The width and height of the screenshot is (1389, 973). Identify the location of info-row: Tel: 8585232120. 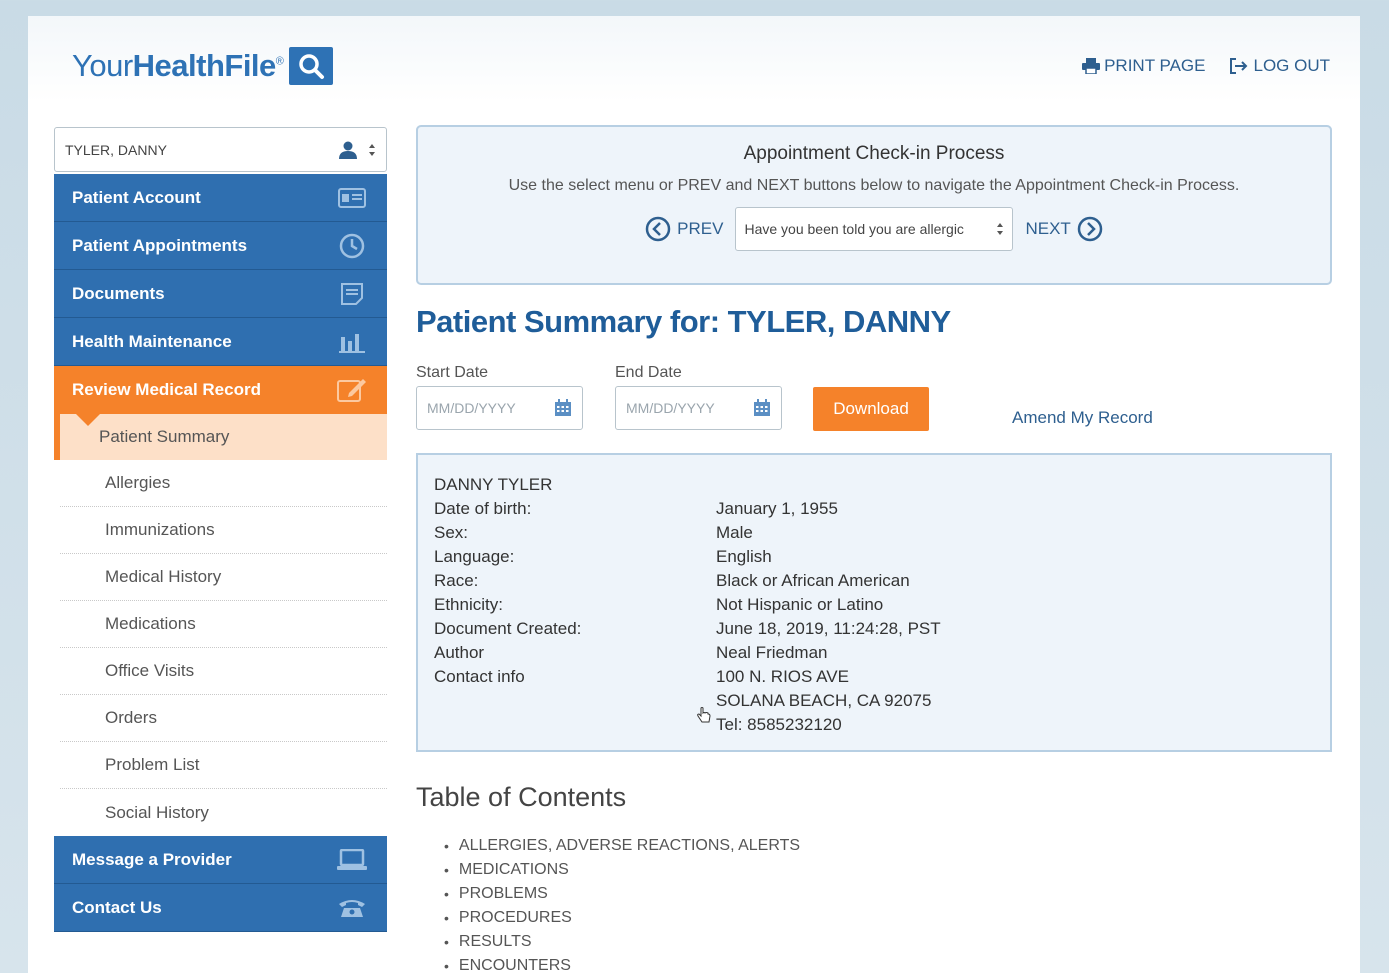
(779, 724).